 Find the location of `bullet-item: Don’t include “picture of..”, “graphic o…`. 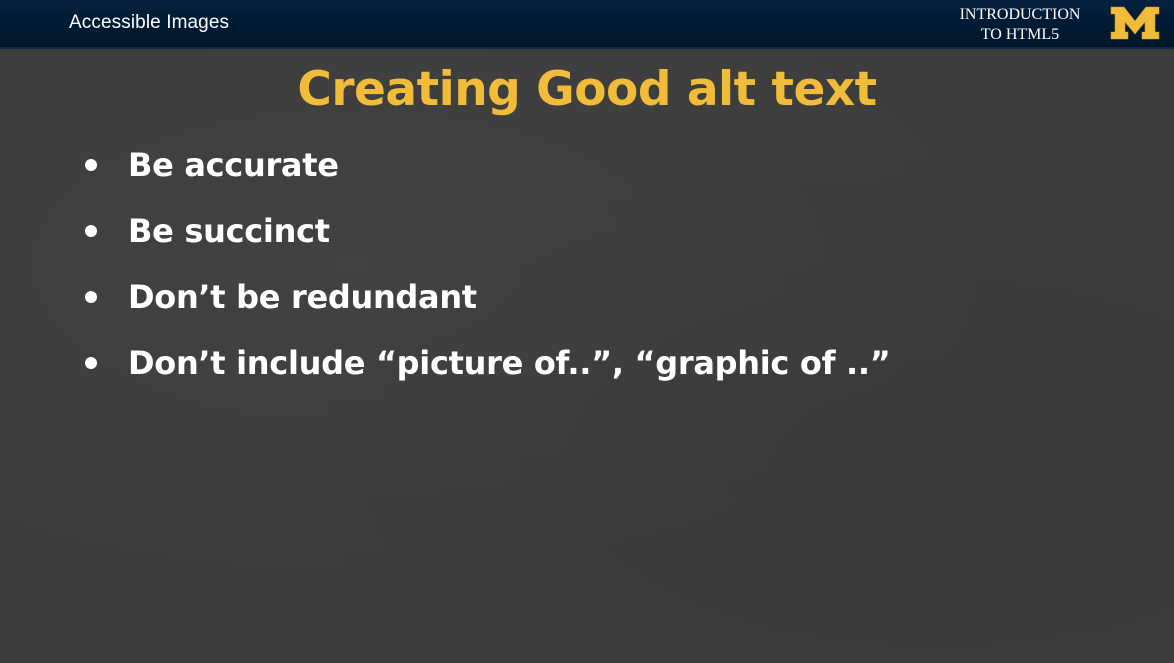

bullet-item: Don’t include “picture of..”, “graphic o… is located at coordinates (486, 363).